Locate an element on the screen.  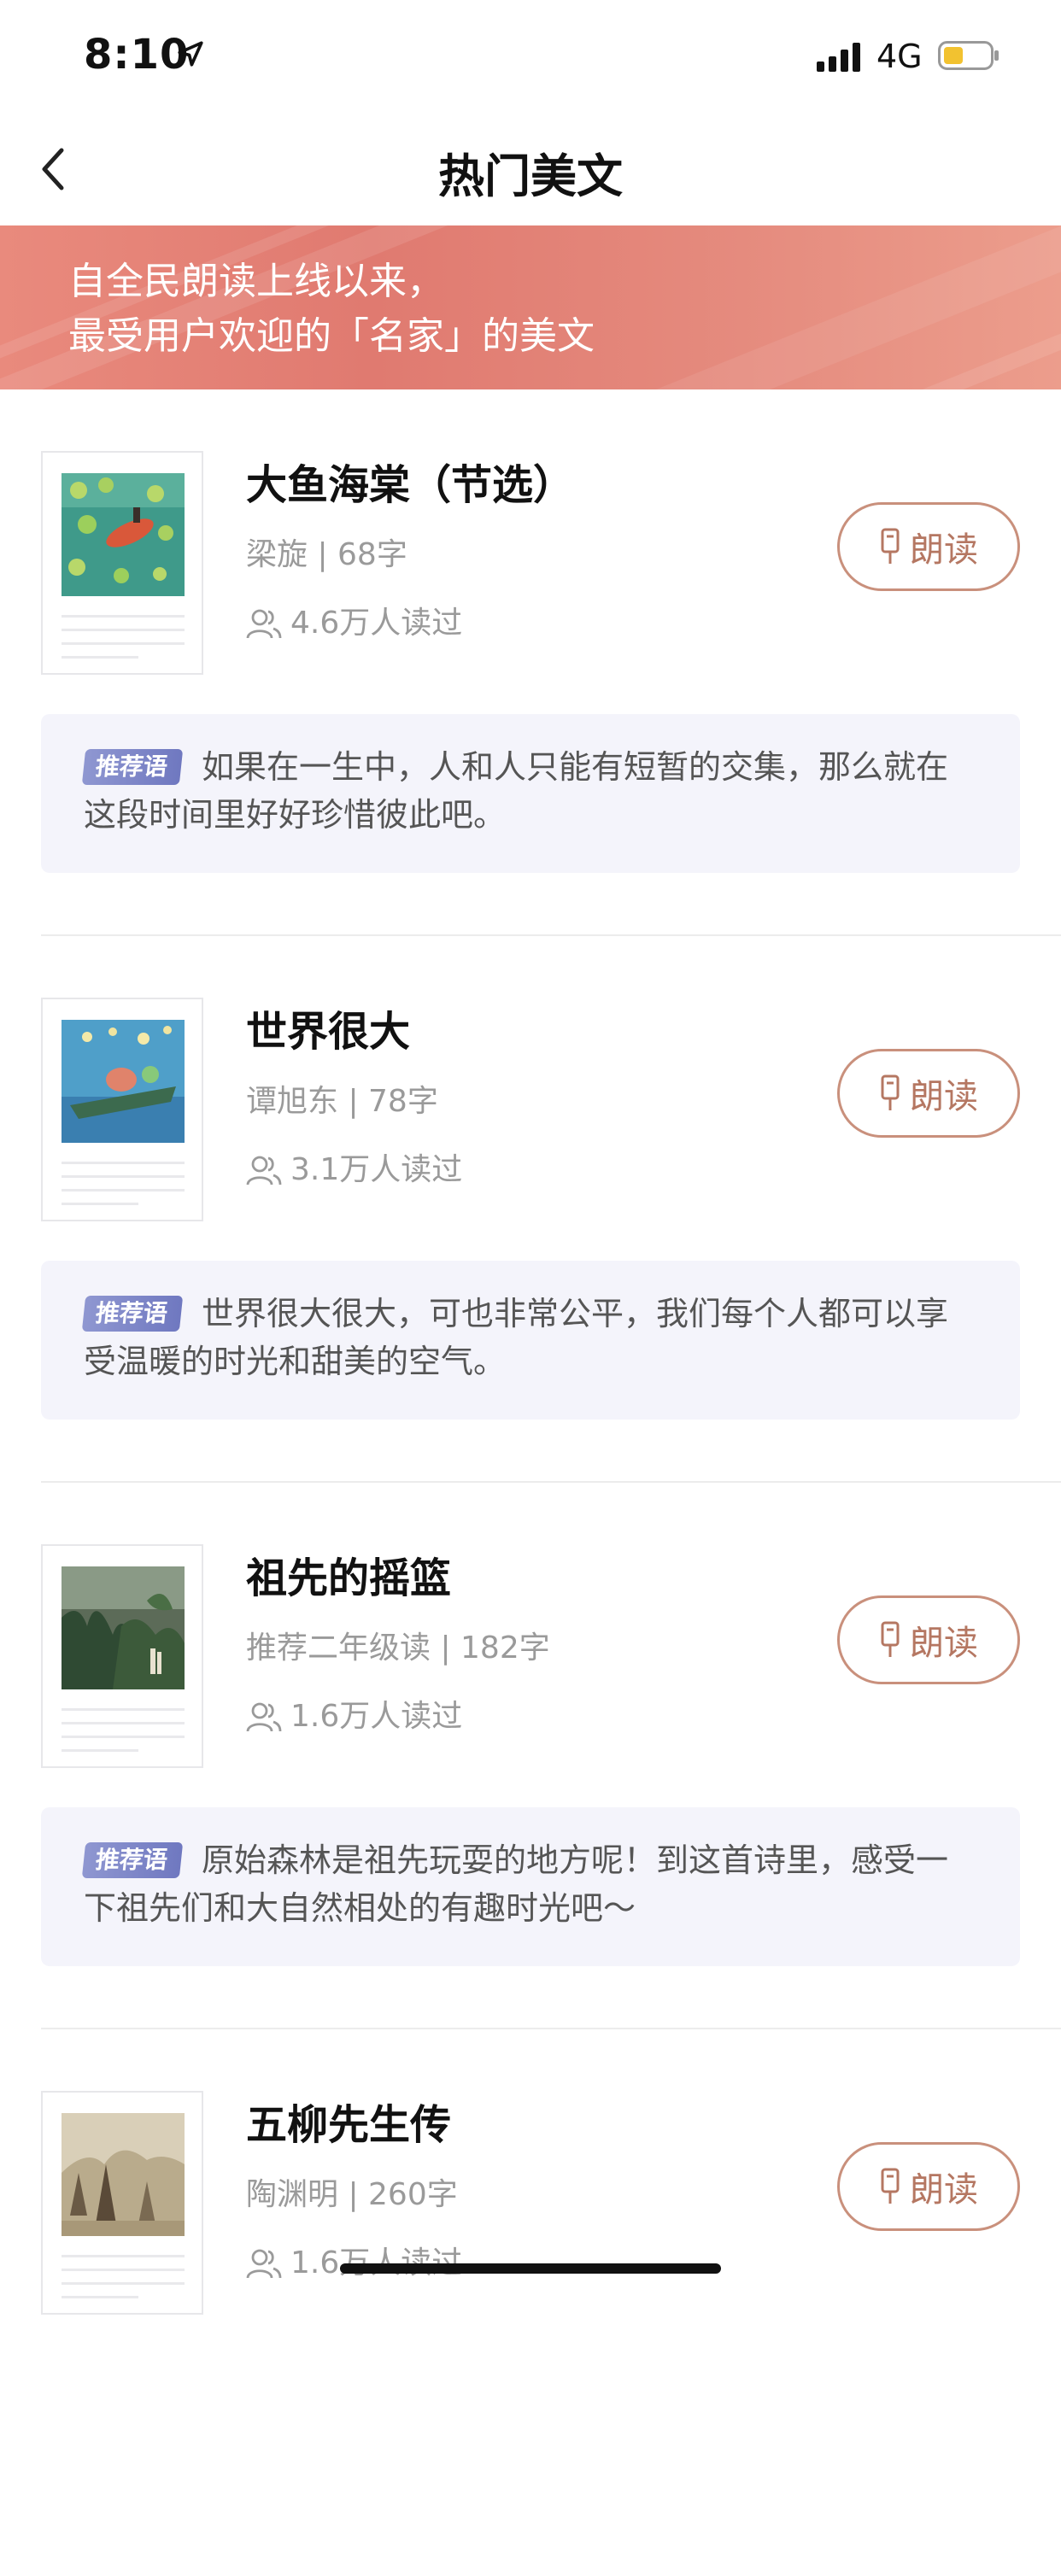
cover-illustration-boat is located at coordinates (123, 1081).